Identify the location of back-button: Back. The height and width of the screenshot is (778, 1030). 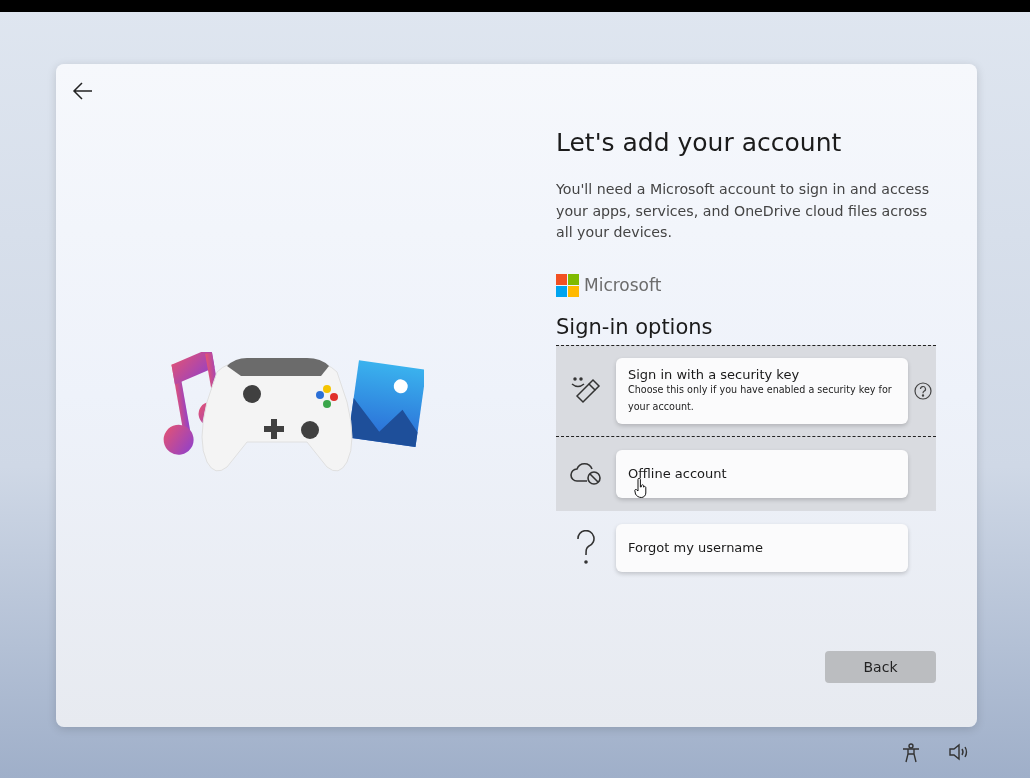
(880, 667).